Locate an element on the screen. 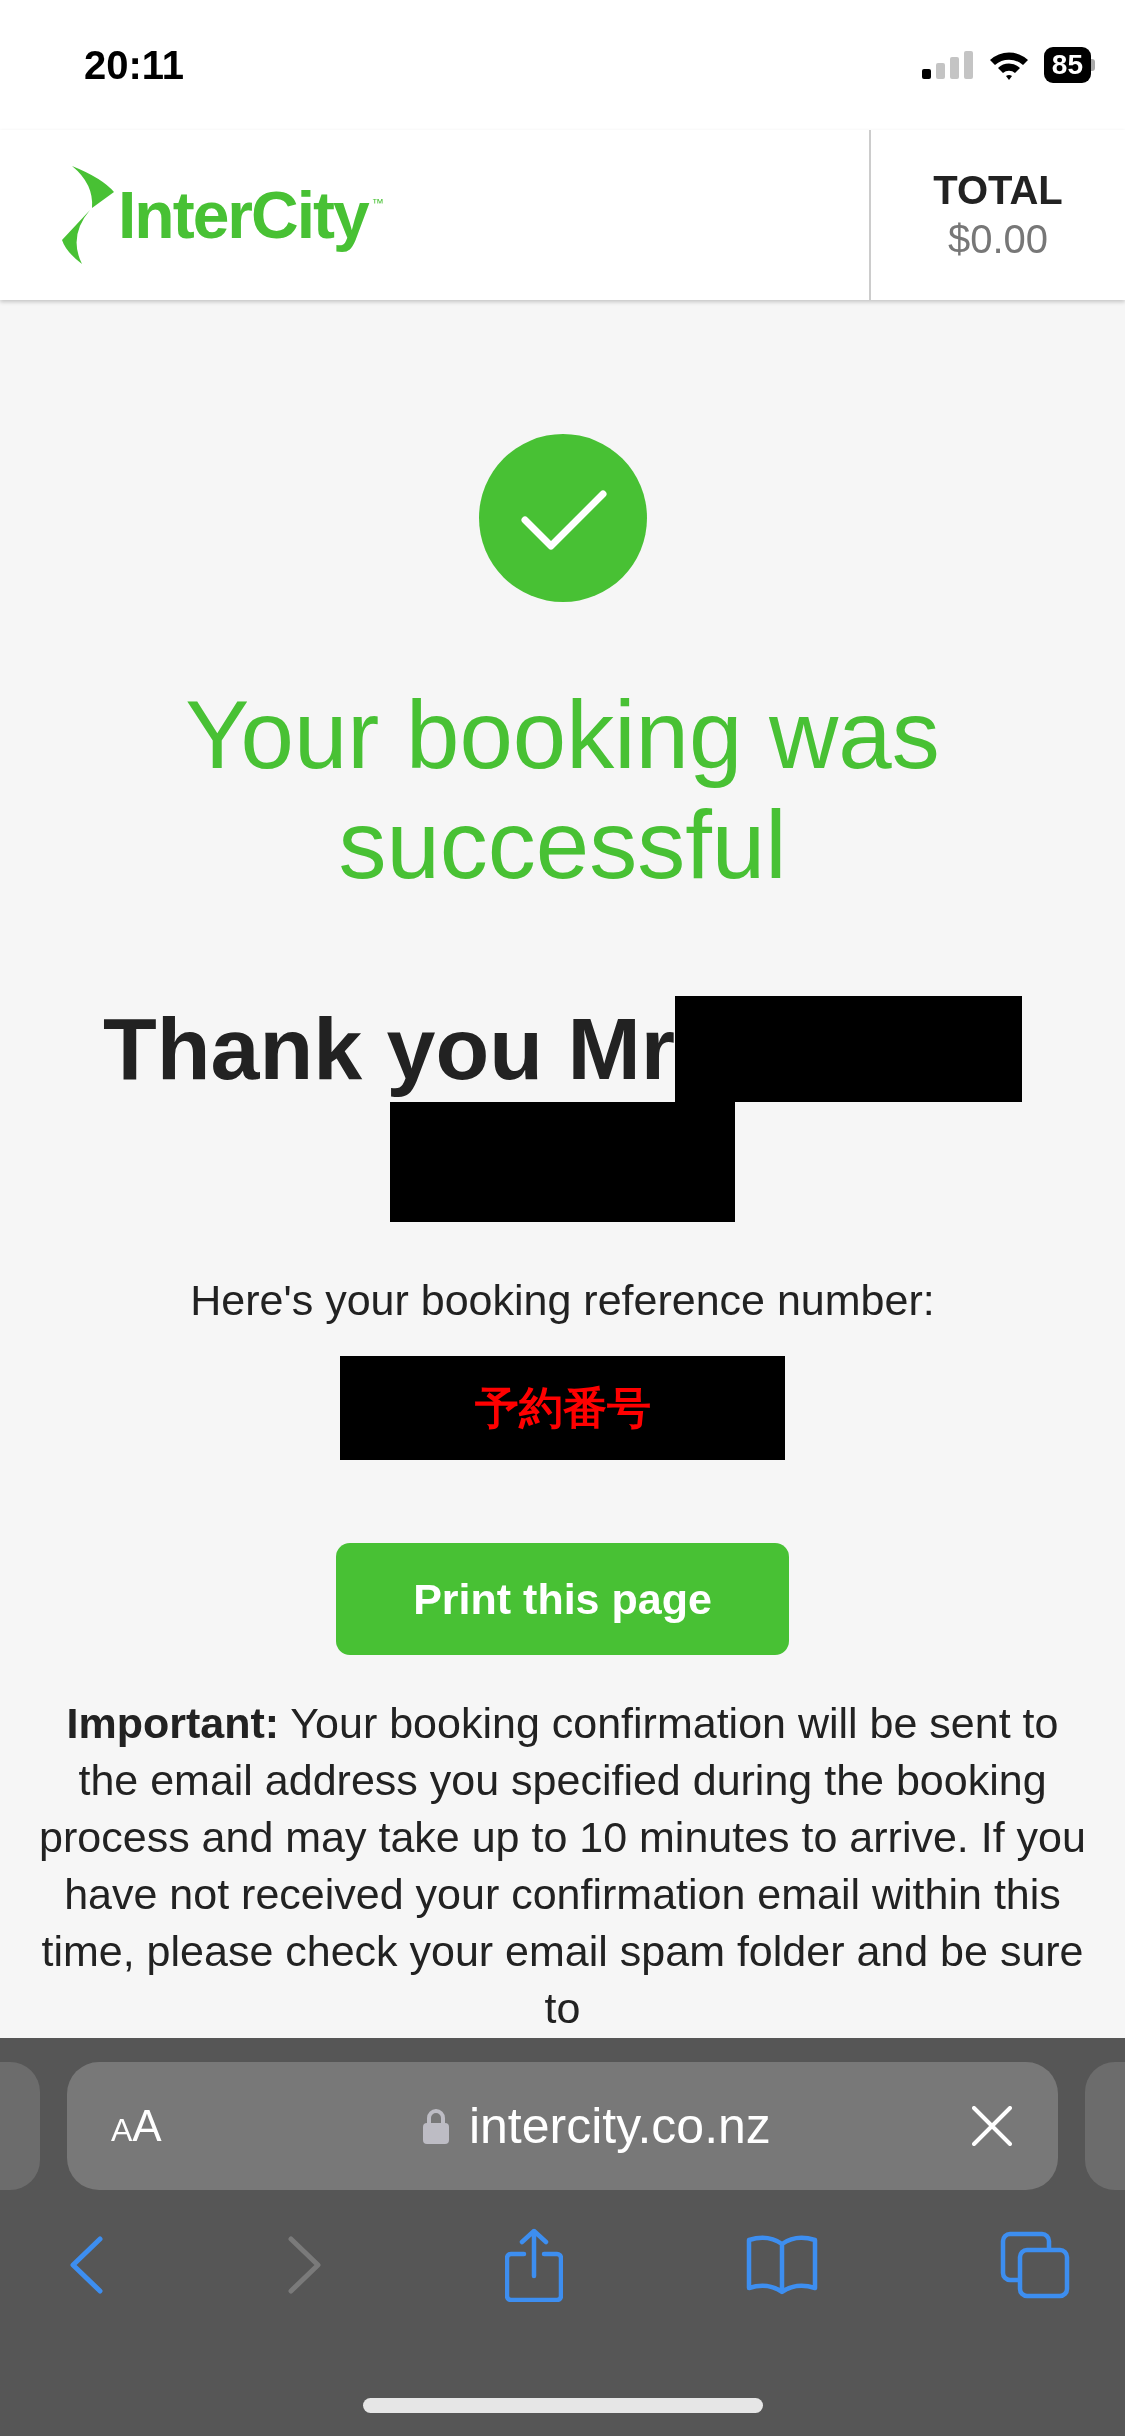  close-icon is located at coordinates (992, 2126).